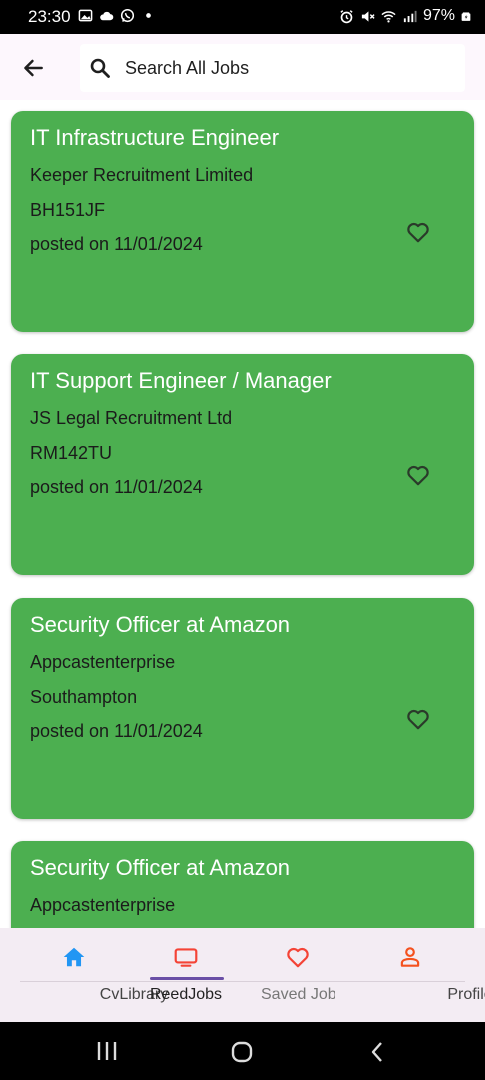 The width and height of the screenshot is (485, 1080). Describe the element at coordinates (142, 175) in the screenshot. I see `job-company: Keeper Recruitment Limited` at that location.